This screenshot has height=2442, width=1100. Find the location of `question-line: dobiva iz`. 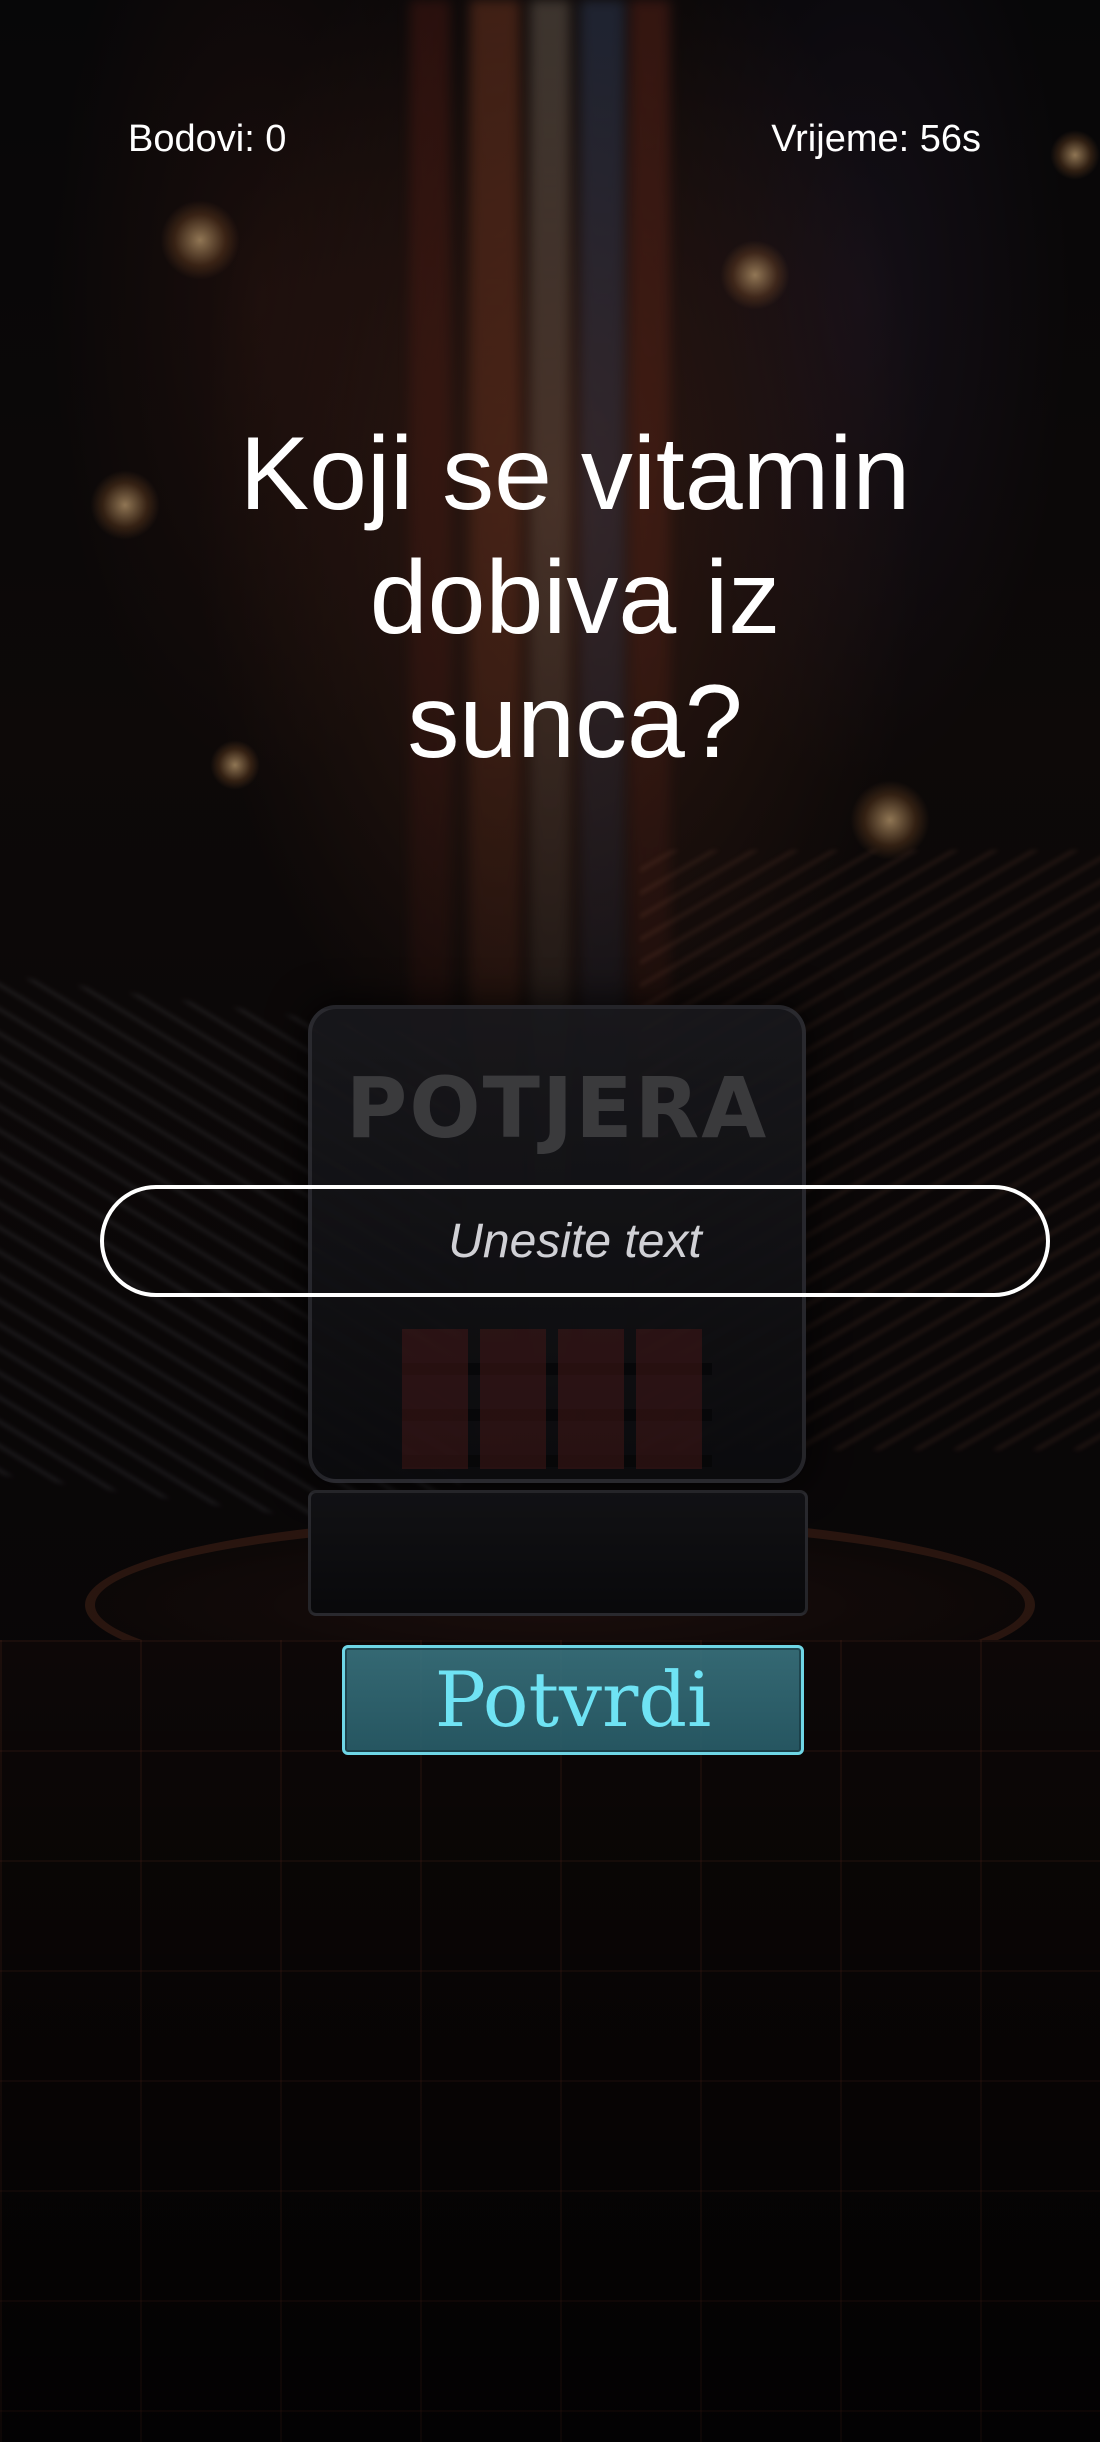

question-line: dobiva iz is located at coordinates (575, 598).